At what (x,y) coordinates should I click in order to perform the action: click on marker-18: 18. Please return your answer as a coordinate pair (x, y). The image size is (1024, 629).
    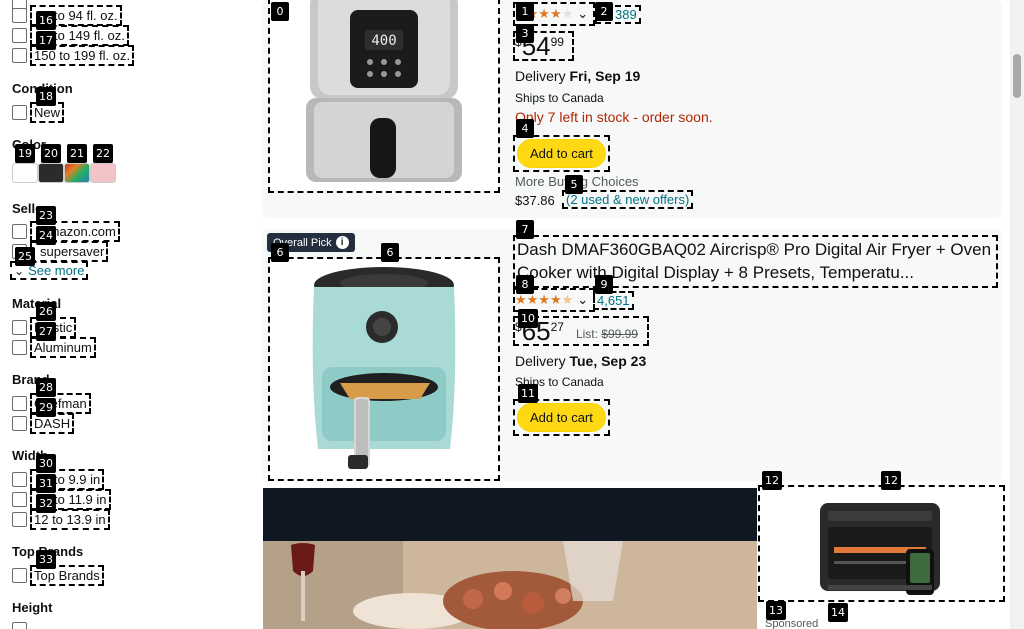
    Looking at the image, I should click on (46, 96).